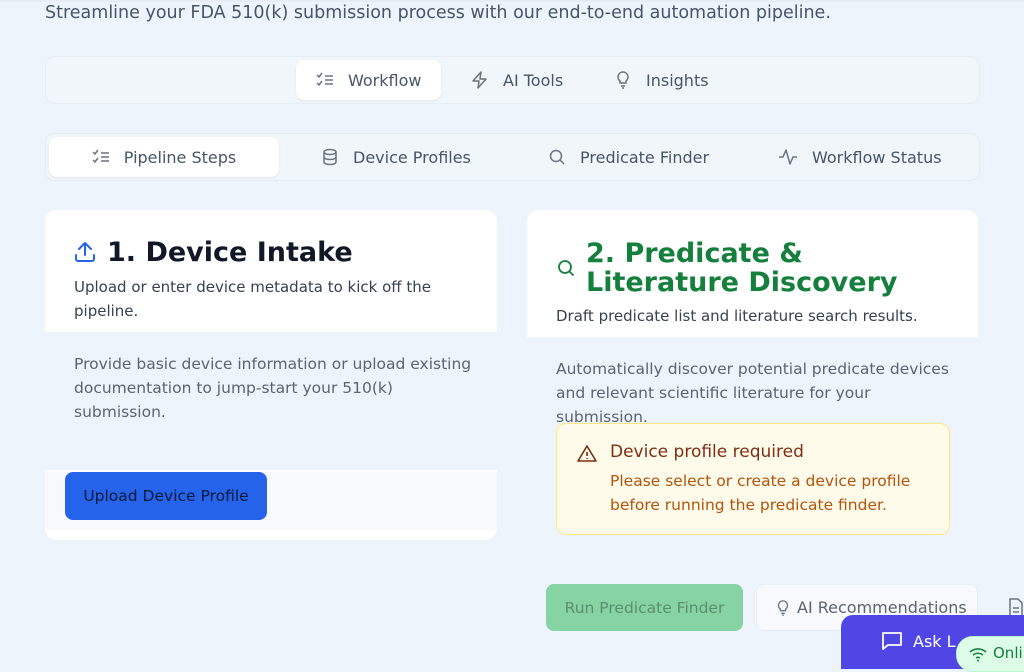 The width and height of the screenshot is (1024, 672). What do you see at coordinates (707, 452) in the screenshot?
I see `alert-title: Device profile required` at bounding box center [707, 452].